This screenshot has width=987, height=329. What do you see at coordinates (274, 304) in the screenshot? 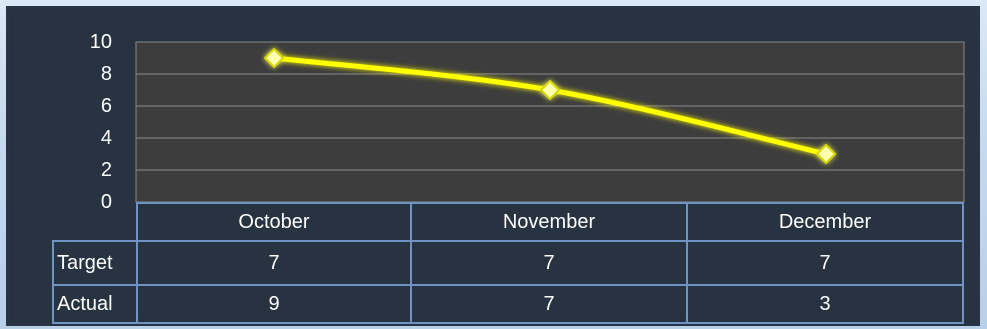
I see `table-cell-actual: 9` at bounding box center [274, 304].